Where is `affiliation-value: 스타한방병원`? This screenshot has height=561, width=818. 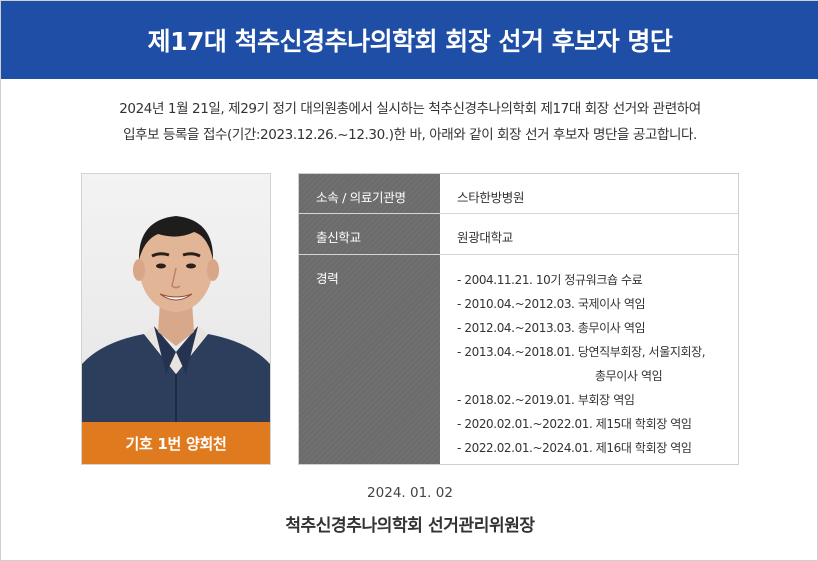
affiliation-value: 스타한방병원 is located at coordinates (491, 197).